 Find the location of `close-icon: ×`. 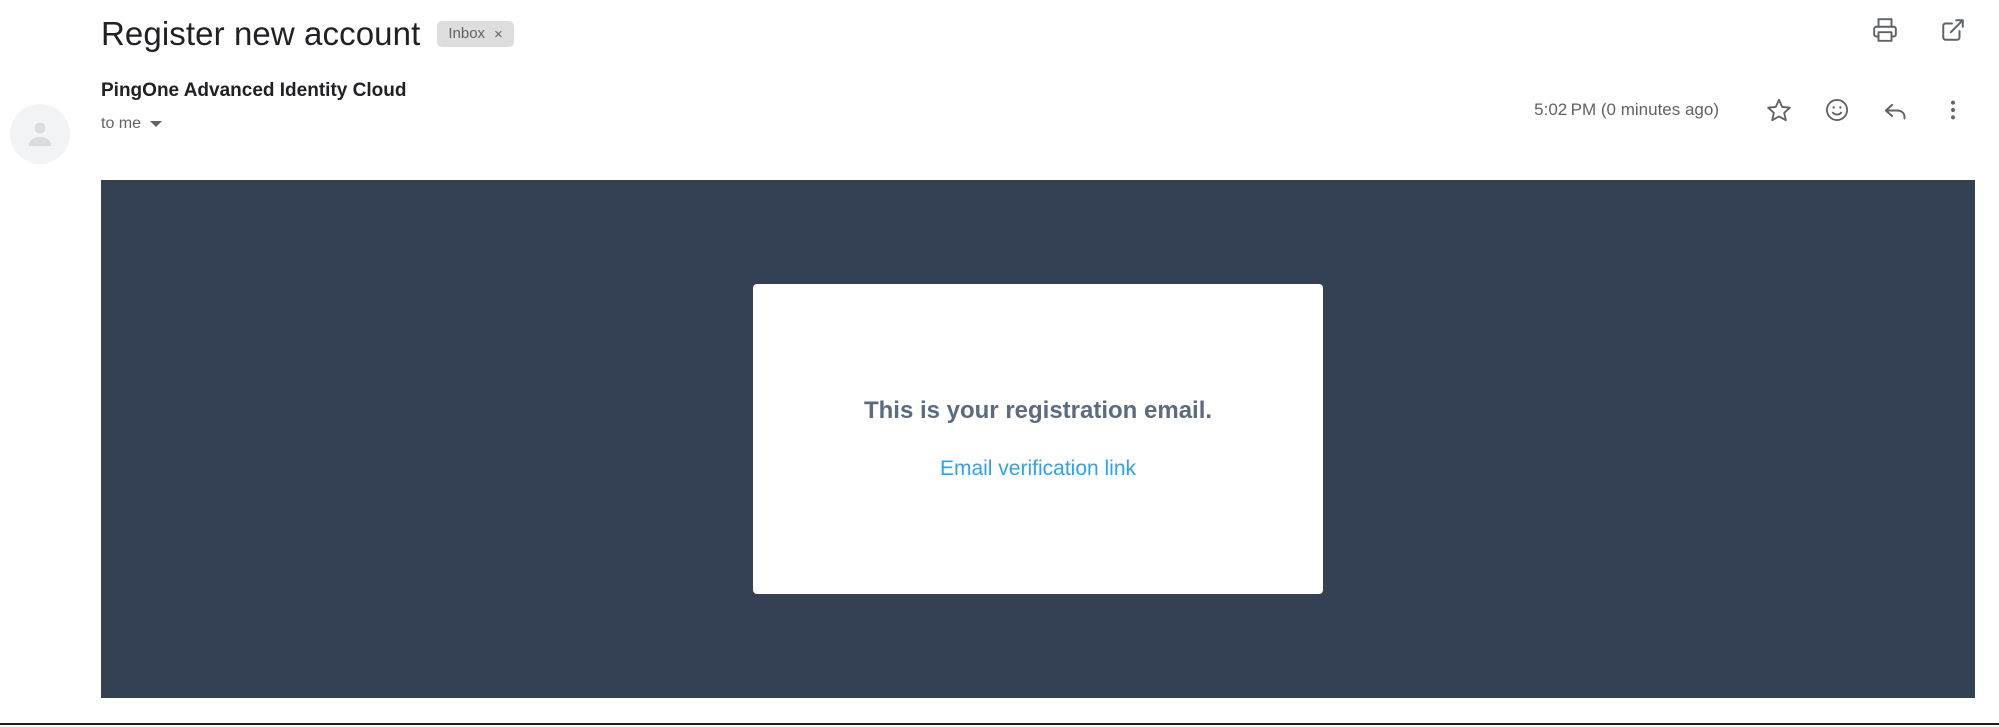

close-icon: × is located at coordinates (498, 34).